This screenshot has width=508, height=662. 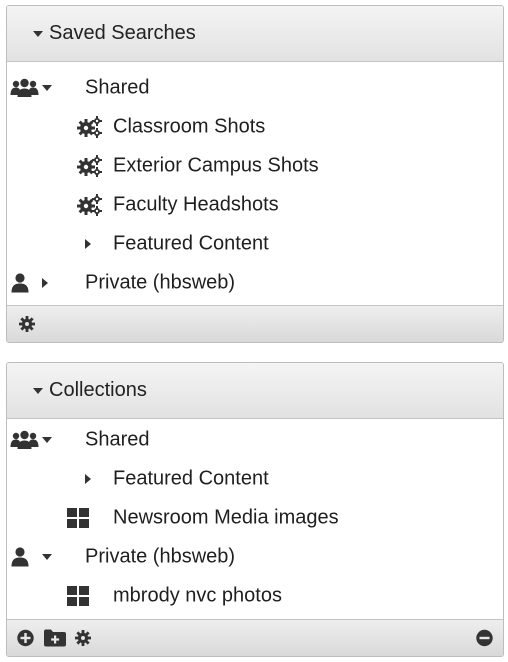 I want to click on collection-item: mbrody nvc photos, so click(x=255, y=595).